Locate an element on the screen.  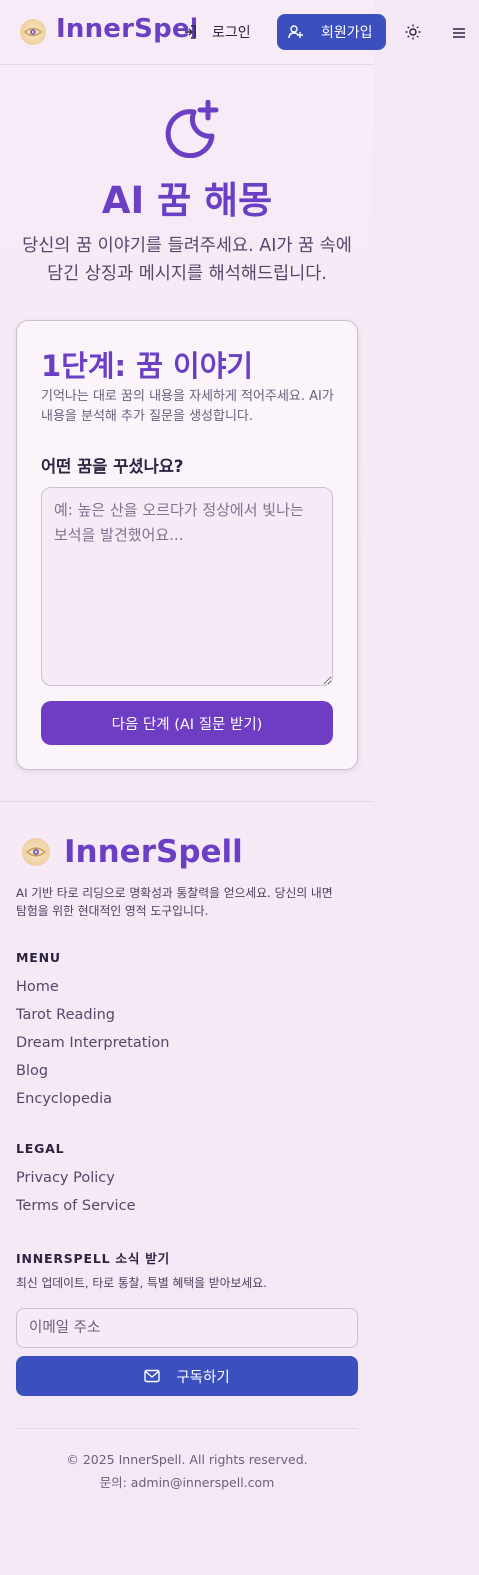
footer-bottom-divider is located at coordinates (187, 1428).